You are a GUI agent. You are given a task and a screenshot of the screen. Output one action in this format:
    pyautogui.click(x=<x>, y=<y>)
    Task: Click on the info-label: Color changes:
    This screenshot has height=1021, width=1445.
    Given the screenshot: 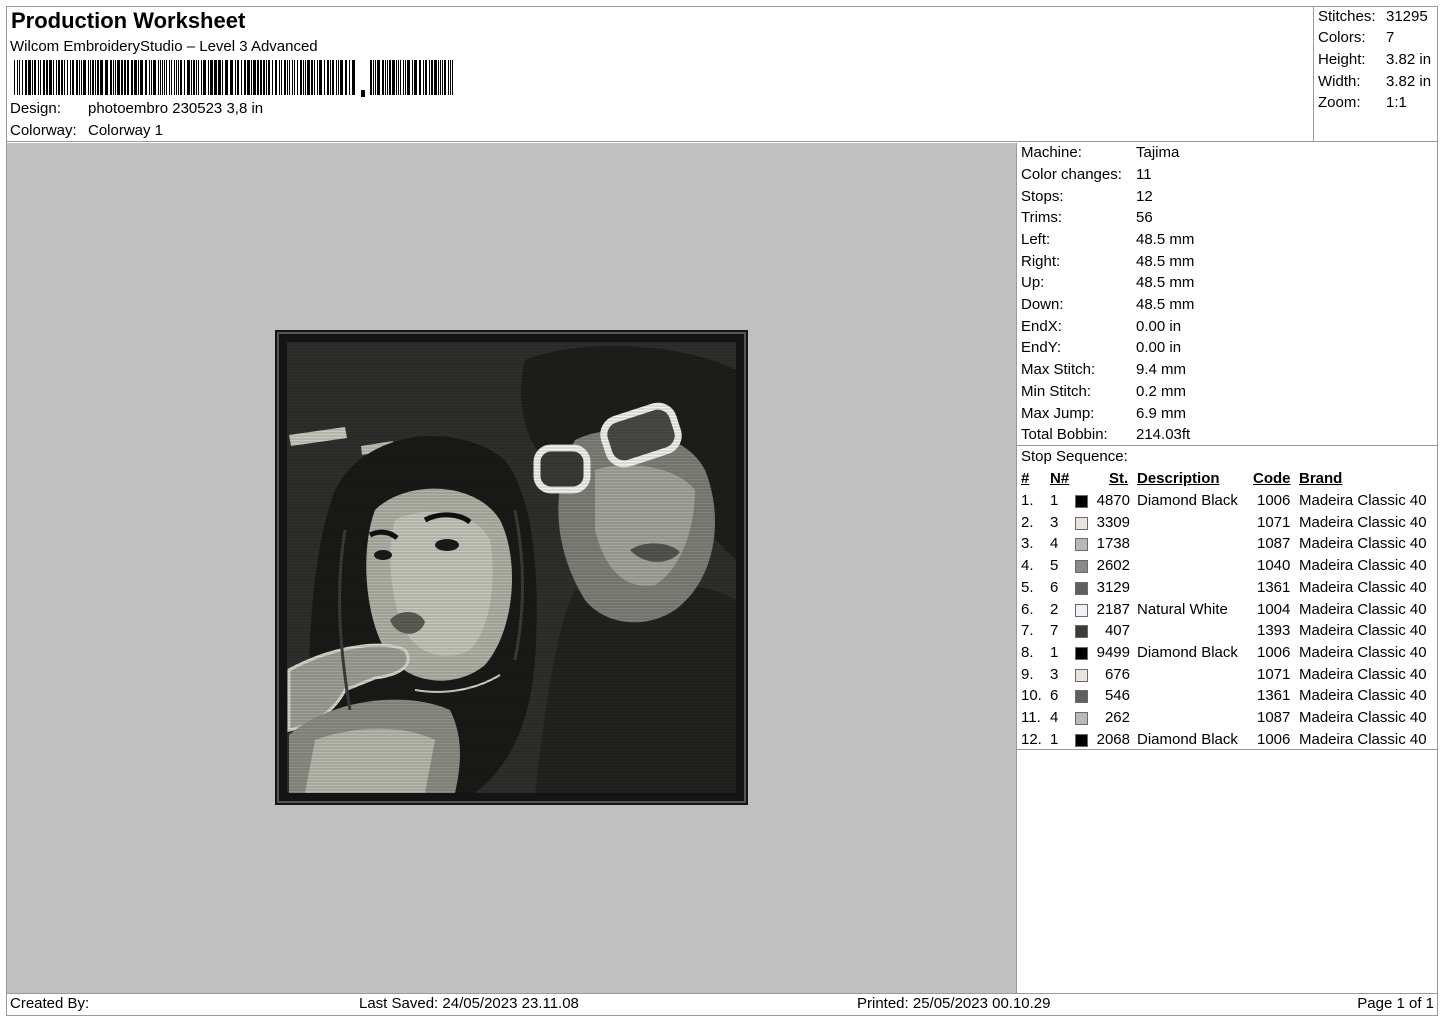 What is the action you would take?
    pyautogui.click(x=1071, y=174)
    